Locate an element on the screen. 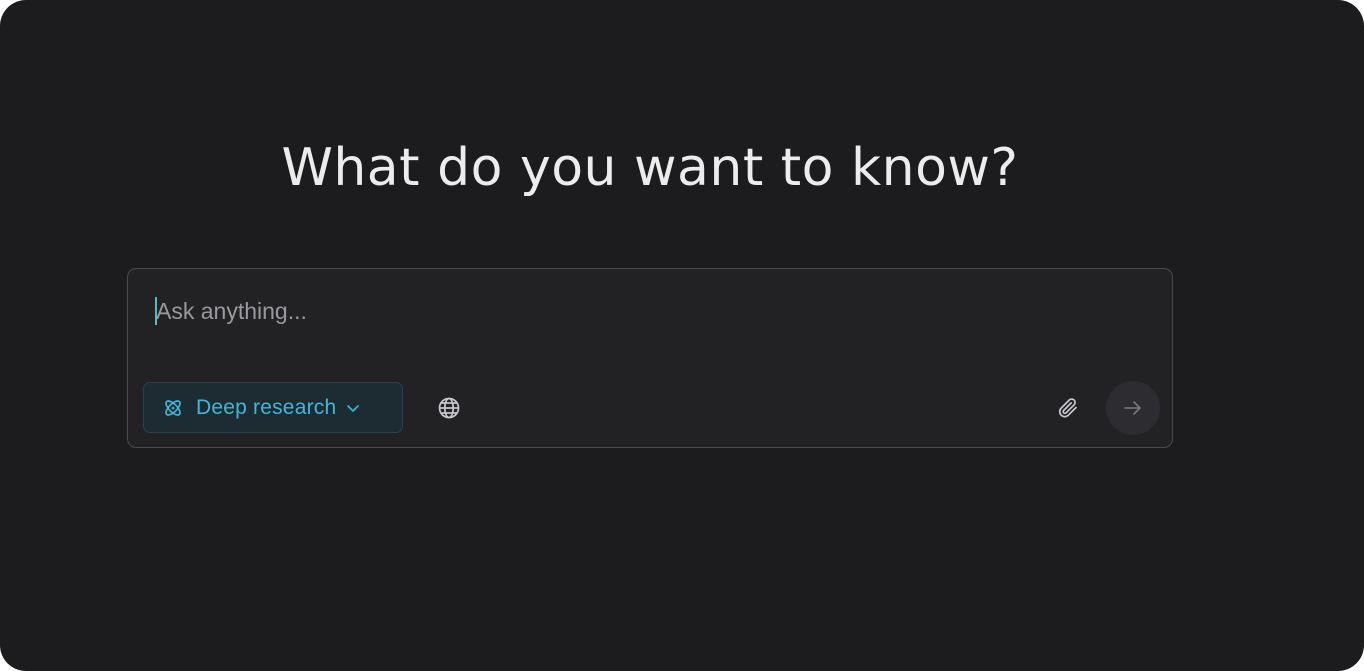 This screenshot has height=671, width=1364. web-search-toggle is located at coordinates (449, 408).